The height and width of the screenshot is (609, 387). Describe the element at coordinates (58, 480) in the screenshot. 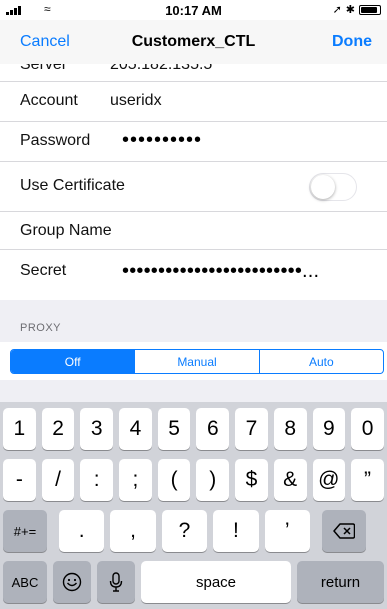

I see `key-slash: /` at that location.